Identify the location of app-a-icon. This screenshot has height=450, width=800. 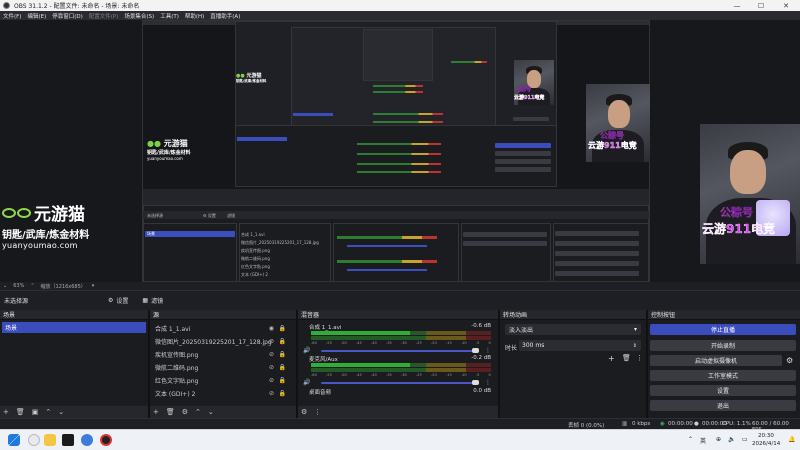
(68, 440).